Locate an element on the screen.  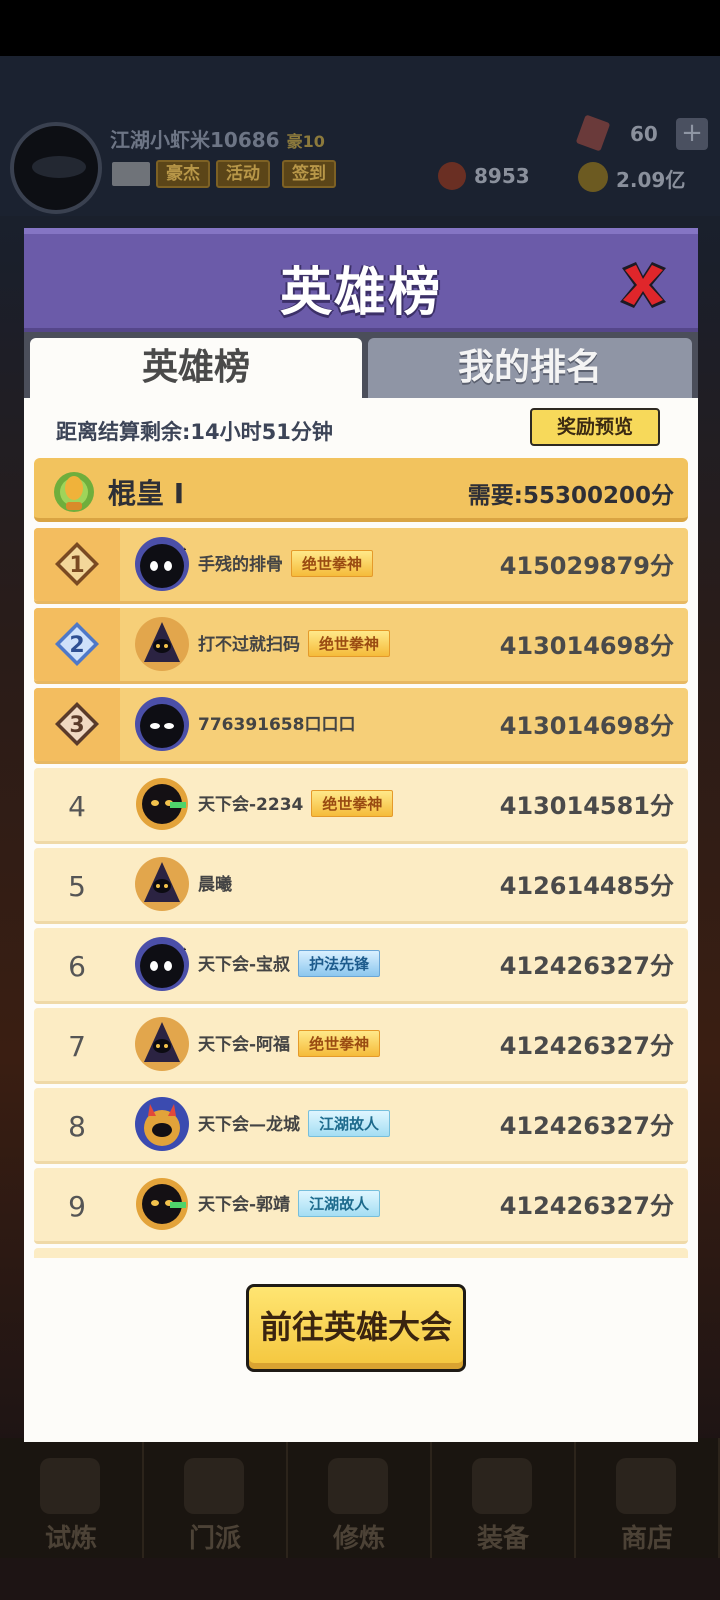
player-name: 天下会-2234 绝世拳神 is located at coordinates (296, 803).